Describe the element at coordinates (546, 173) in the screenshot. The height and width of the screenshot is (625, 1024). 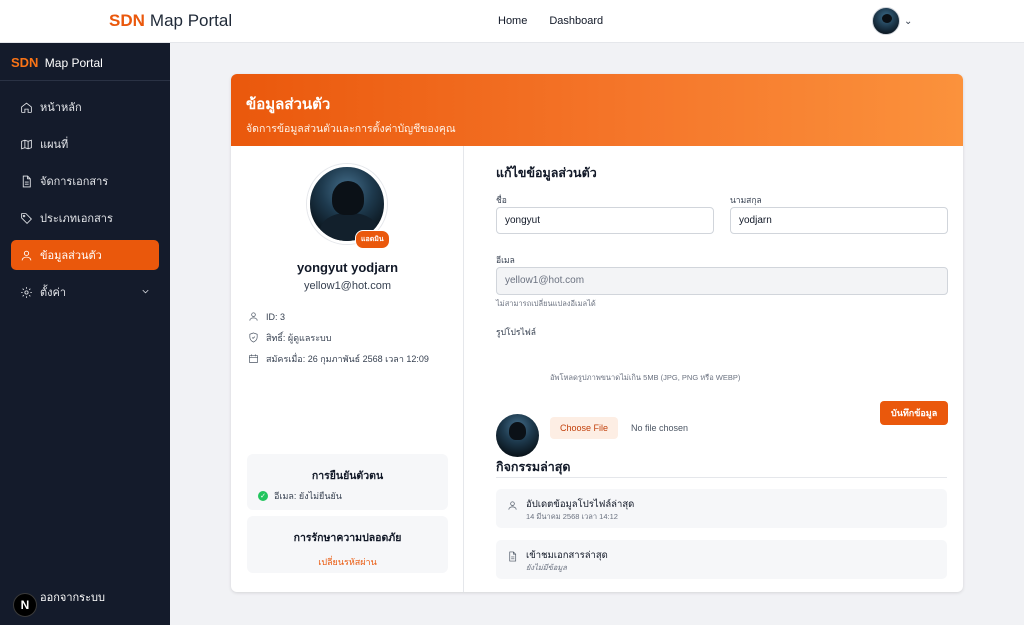
I see `form-title: แก้ไขข้อมูลส่วนตัว` at that location.